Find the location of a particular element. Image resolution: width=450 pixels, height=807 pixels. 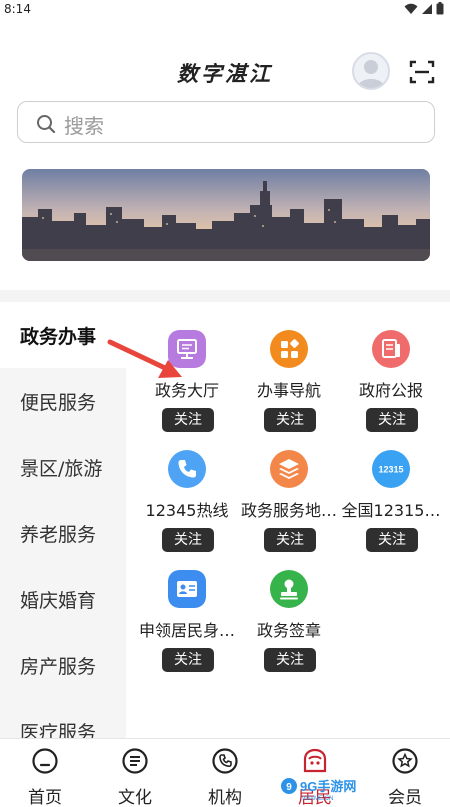

12315-icon-text: 12315 is located at coordinates (390, 470).